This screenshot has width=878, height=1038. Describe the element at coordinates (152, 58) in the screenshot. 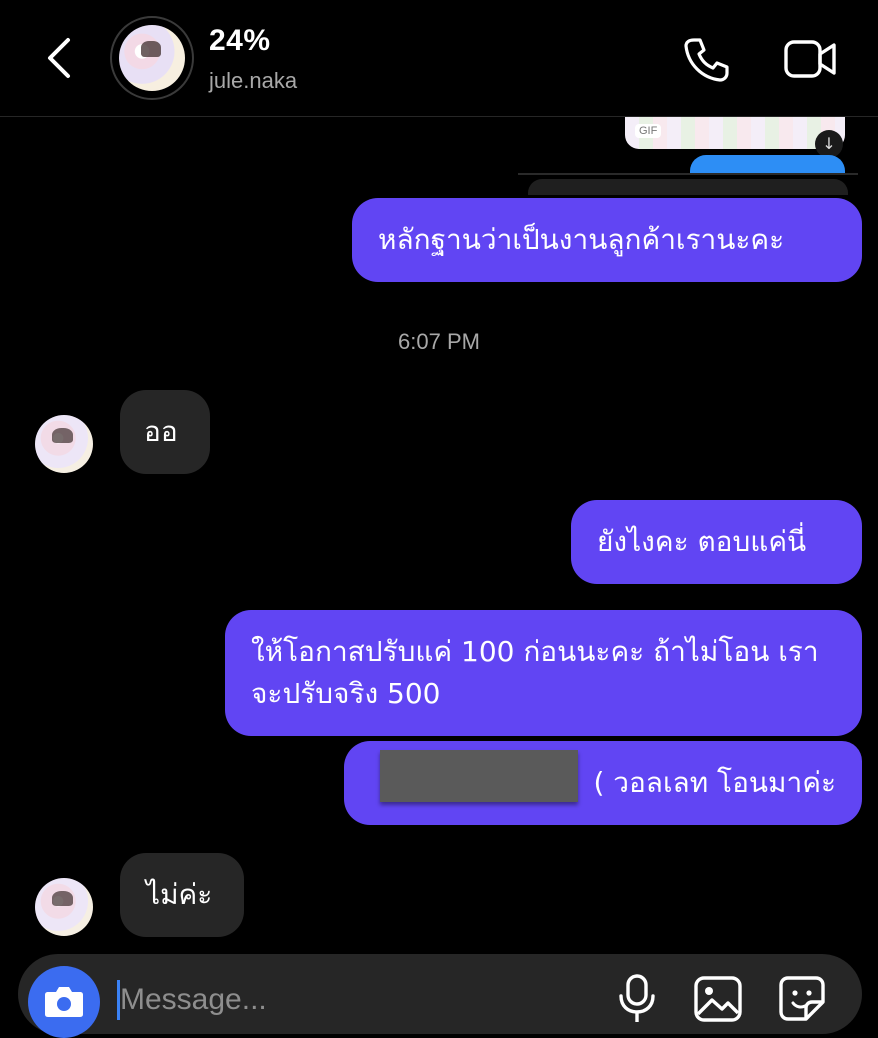

I see `profile-avatar` at that location.